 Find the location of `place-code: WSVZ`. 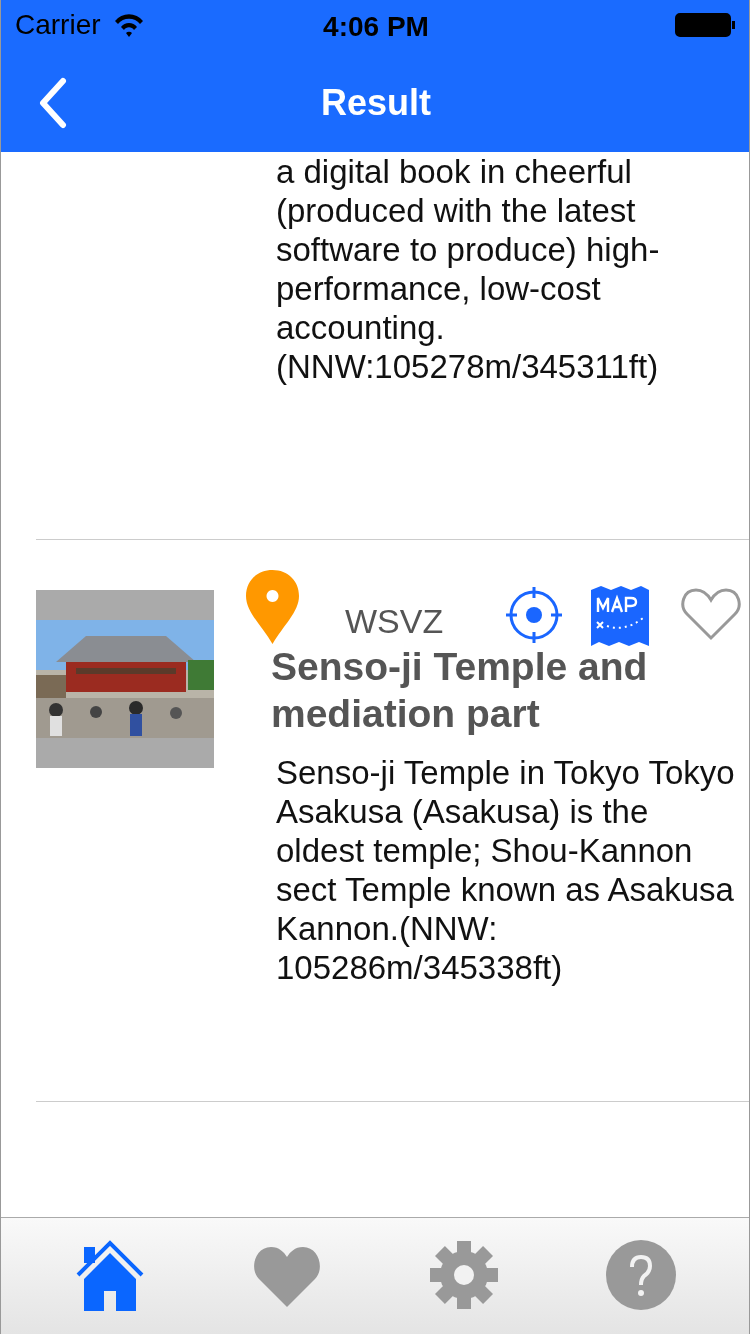

place-code: WSVZ is located at coordinates (394, 621).